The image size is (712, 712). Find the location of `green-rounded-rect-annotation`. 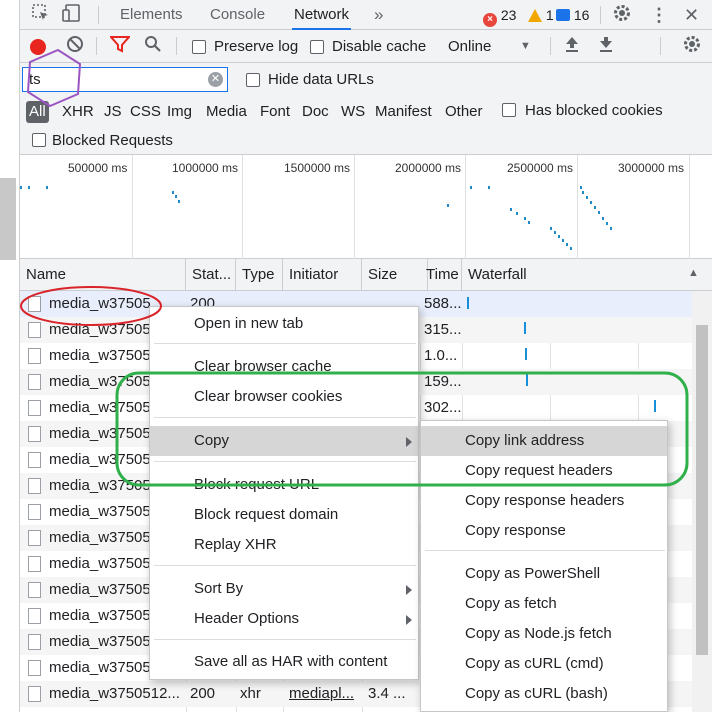

green-rounded-rect-annotation is located at coordinates (402, 429).